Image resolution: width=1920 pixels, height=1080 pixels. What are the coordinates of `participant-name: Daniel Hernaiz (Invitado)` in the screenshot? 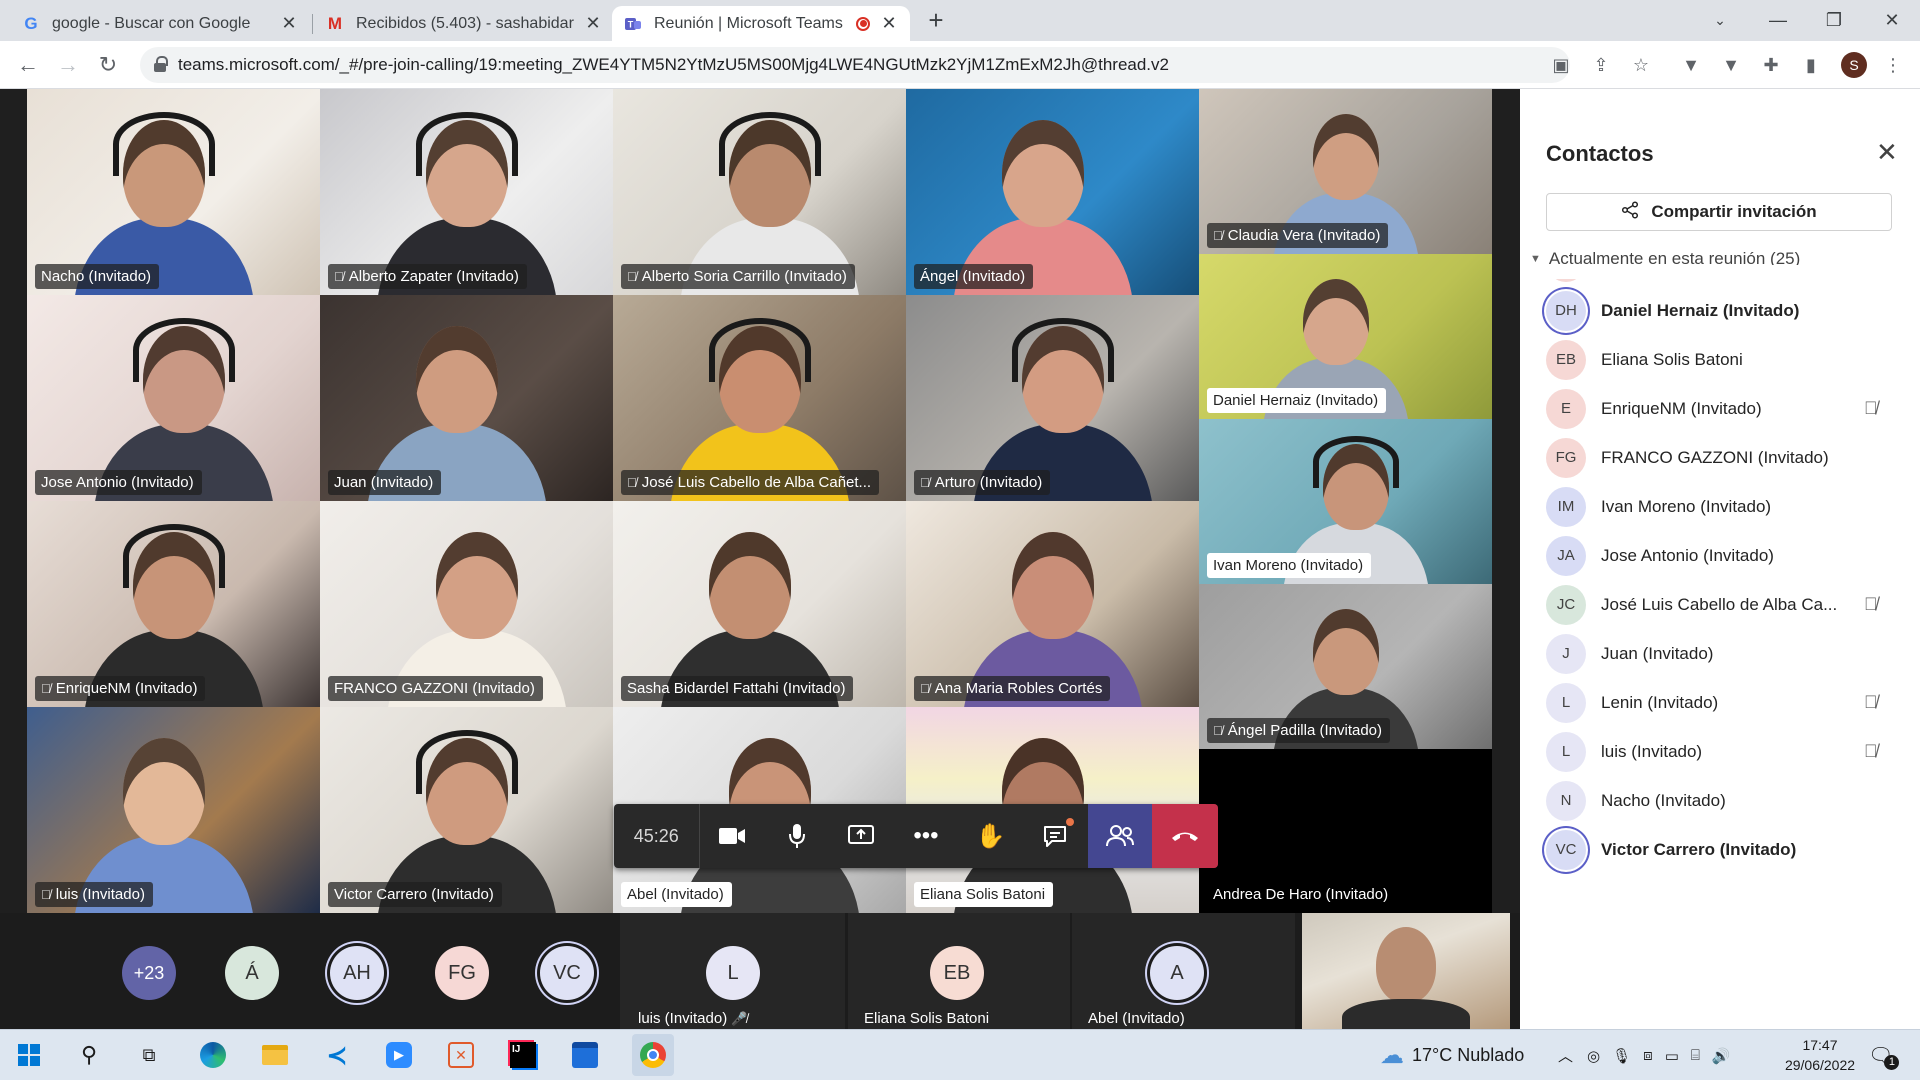 It's located at (1700, 310).